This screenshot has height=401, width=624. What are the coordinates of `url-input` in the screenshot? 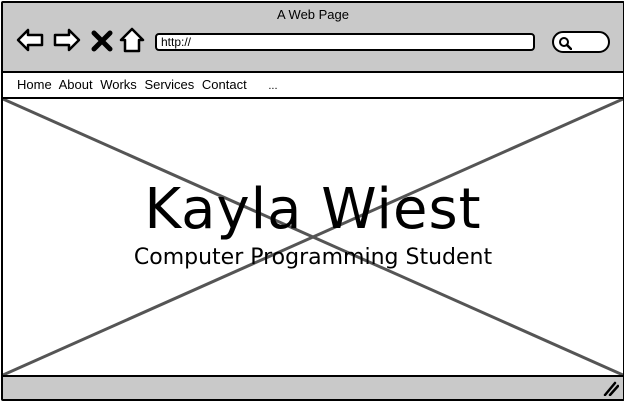 It's located at (341, 42).